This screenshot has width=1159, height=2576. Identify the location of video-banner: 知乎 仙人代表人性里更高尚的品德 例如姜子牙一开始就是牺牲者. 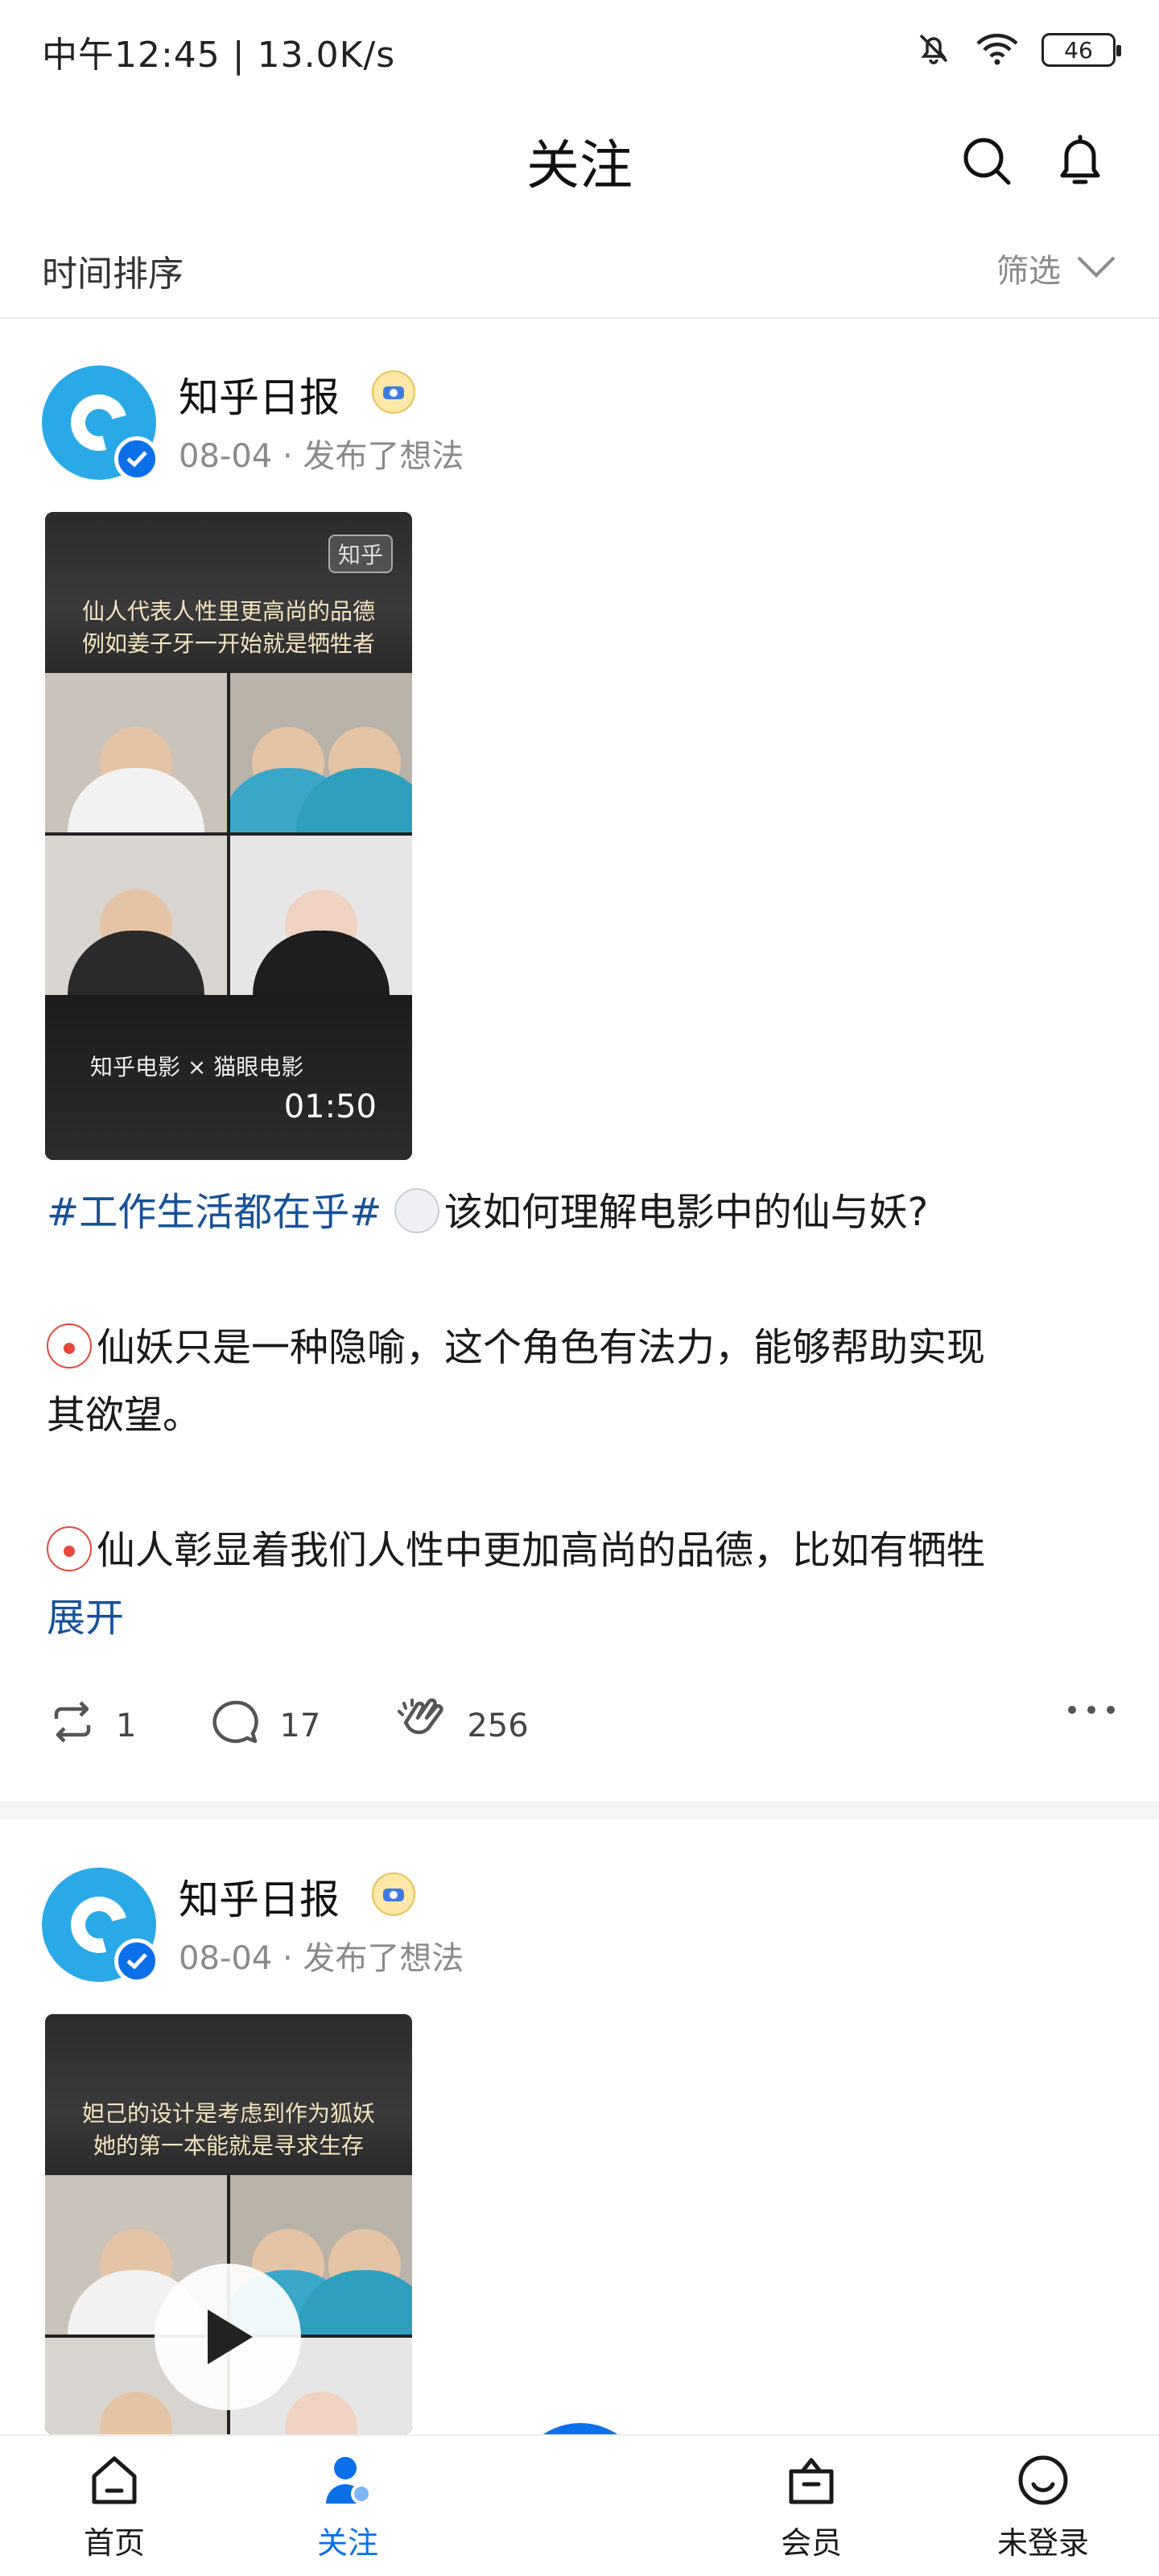
(228, 592).